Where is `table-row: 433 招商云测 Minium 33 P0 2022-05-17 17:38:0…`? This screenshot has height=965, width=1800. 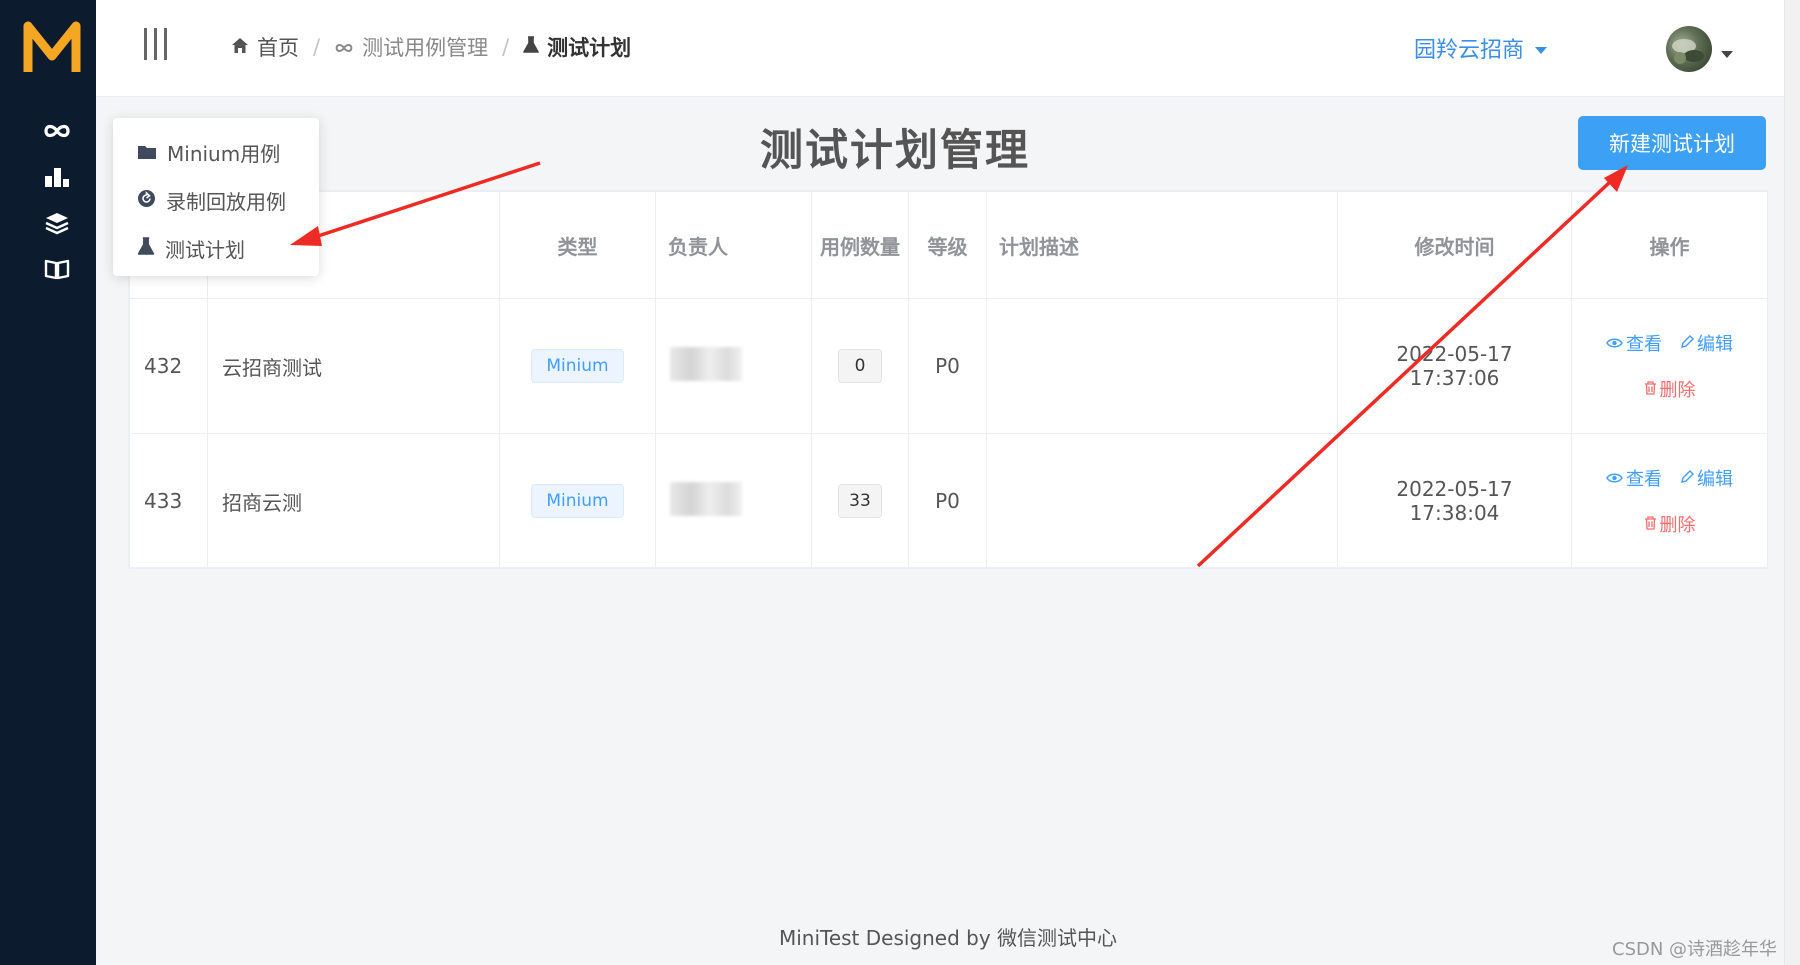 table-row: 433 招商云测 Minium 33 P0 2022-05-17 17:38:0… is located at coordinates (948, 501).